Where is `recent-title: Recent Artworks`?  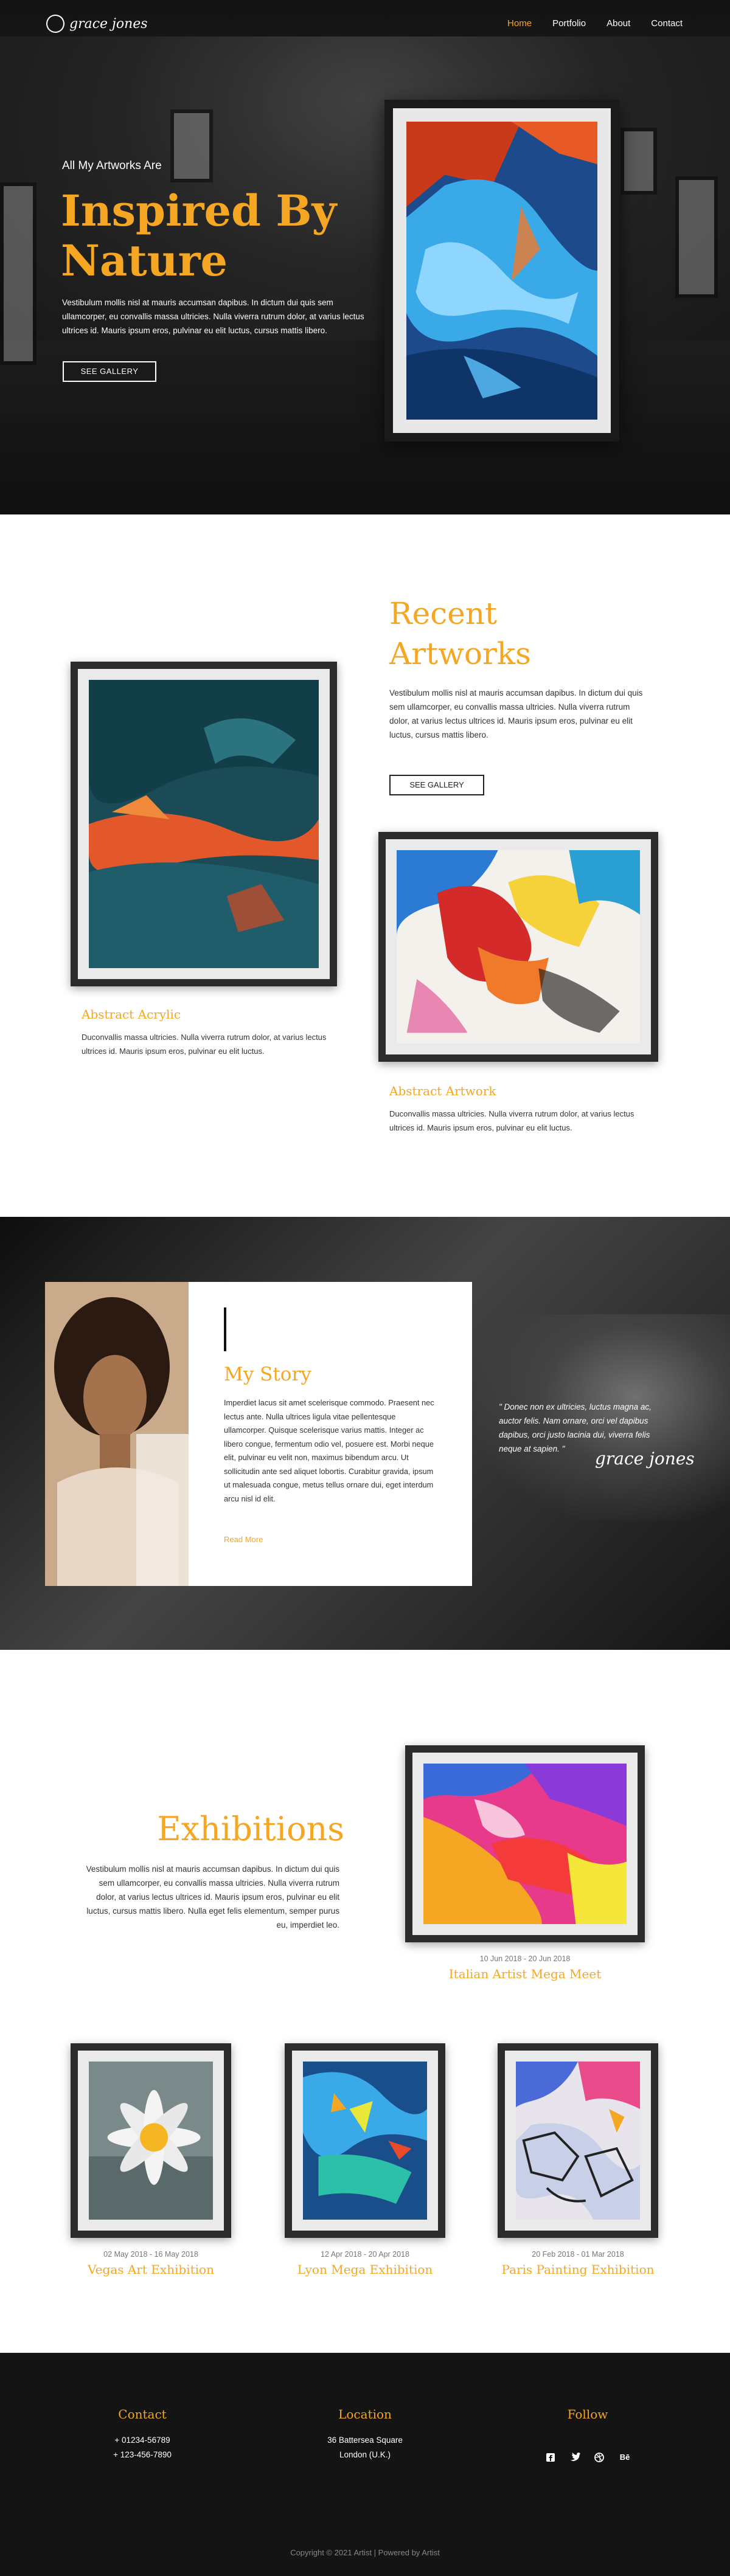
recent-title: Recent Artworks is located at coordinates (460, 633).